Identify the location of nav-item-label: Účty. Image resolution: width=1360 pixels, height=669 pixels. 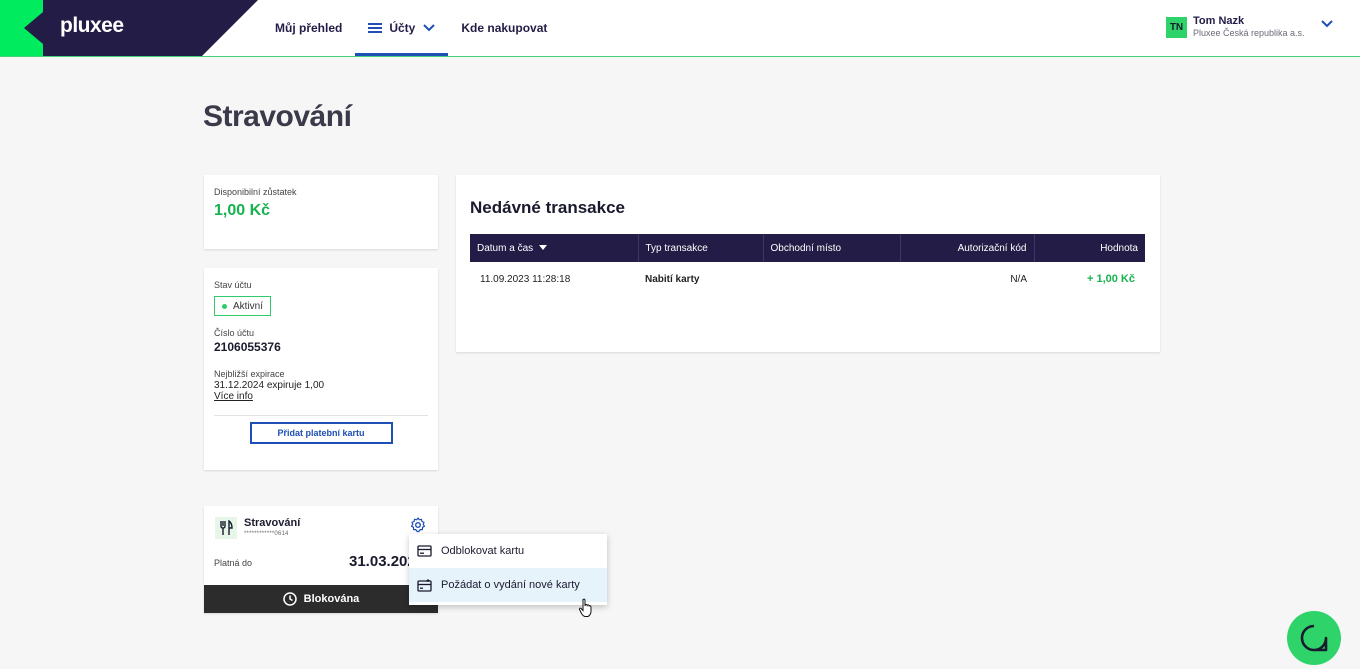
(402, 28).